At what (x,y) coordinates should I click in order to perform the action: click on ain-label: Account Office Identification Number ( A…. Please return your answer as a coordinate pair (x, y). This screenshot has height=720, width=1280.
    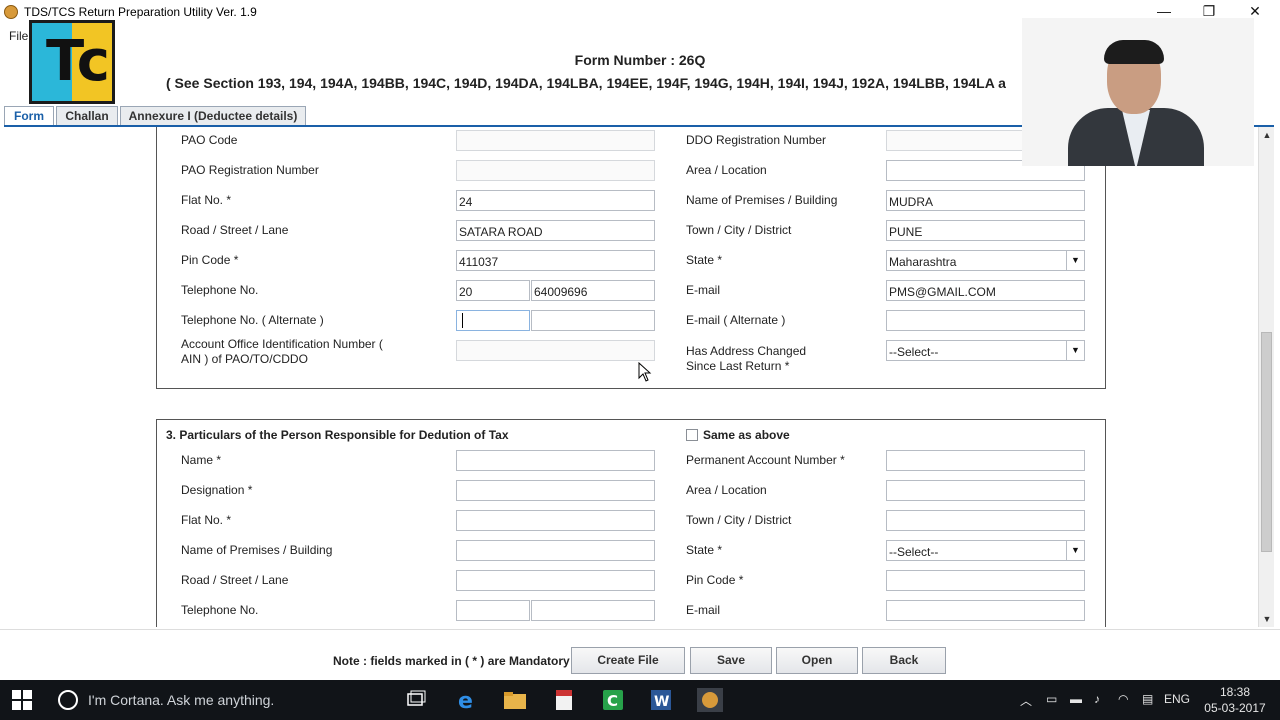
    Looking at the image, I should click on (282, 351).